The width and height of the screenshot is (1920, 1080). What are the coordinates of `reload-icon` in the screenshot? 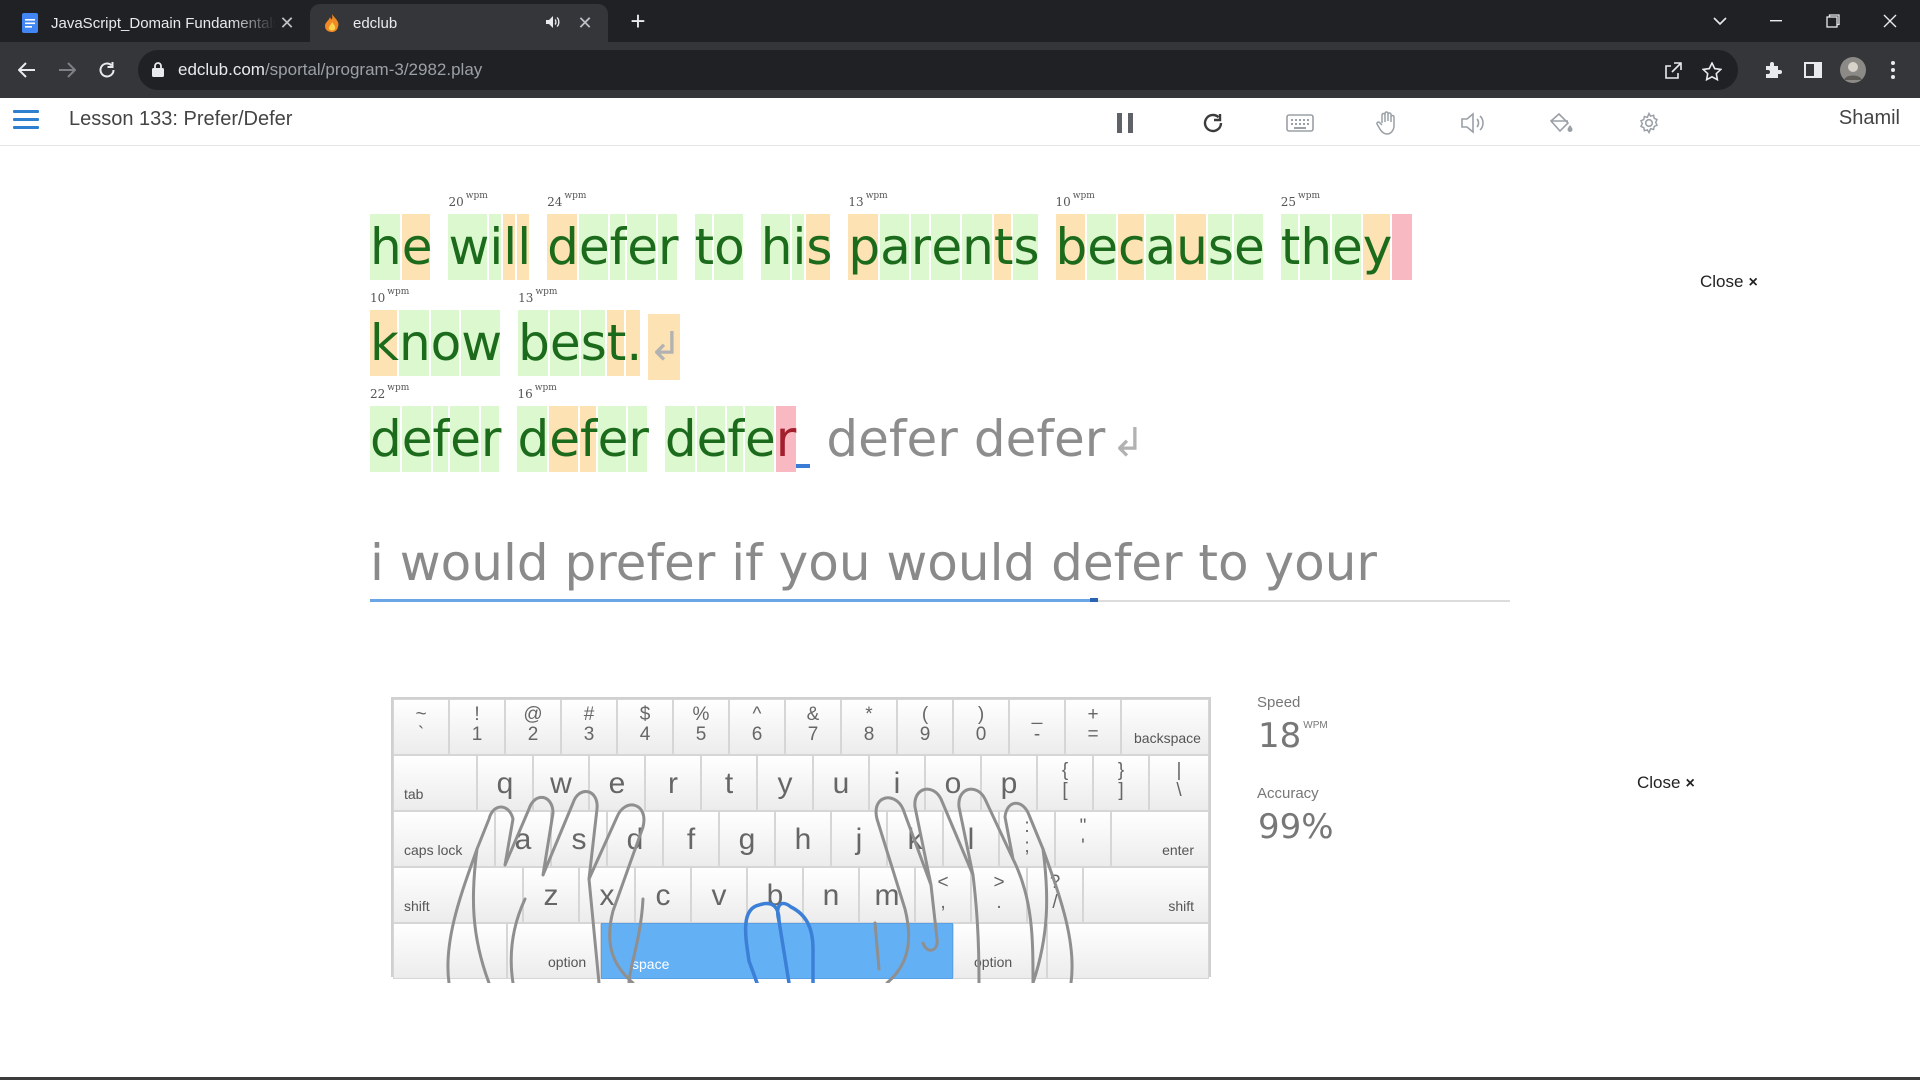 It's located at (107, 70).